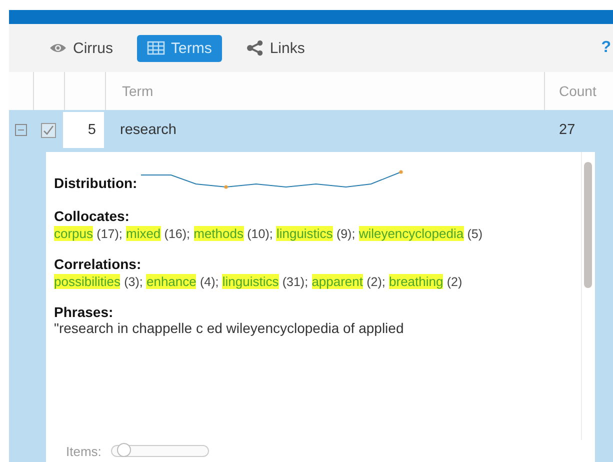 Image resolution: width=613 pixels, height=462 pixels. I want to click on section-label: Collocates:, so click(92, 216).